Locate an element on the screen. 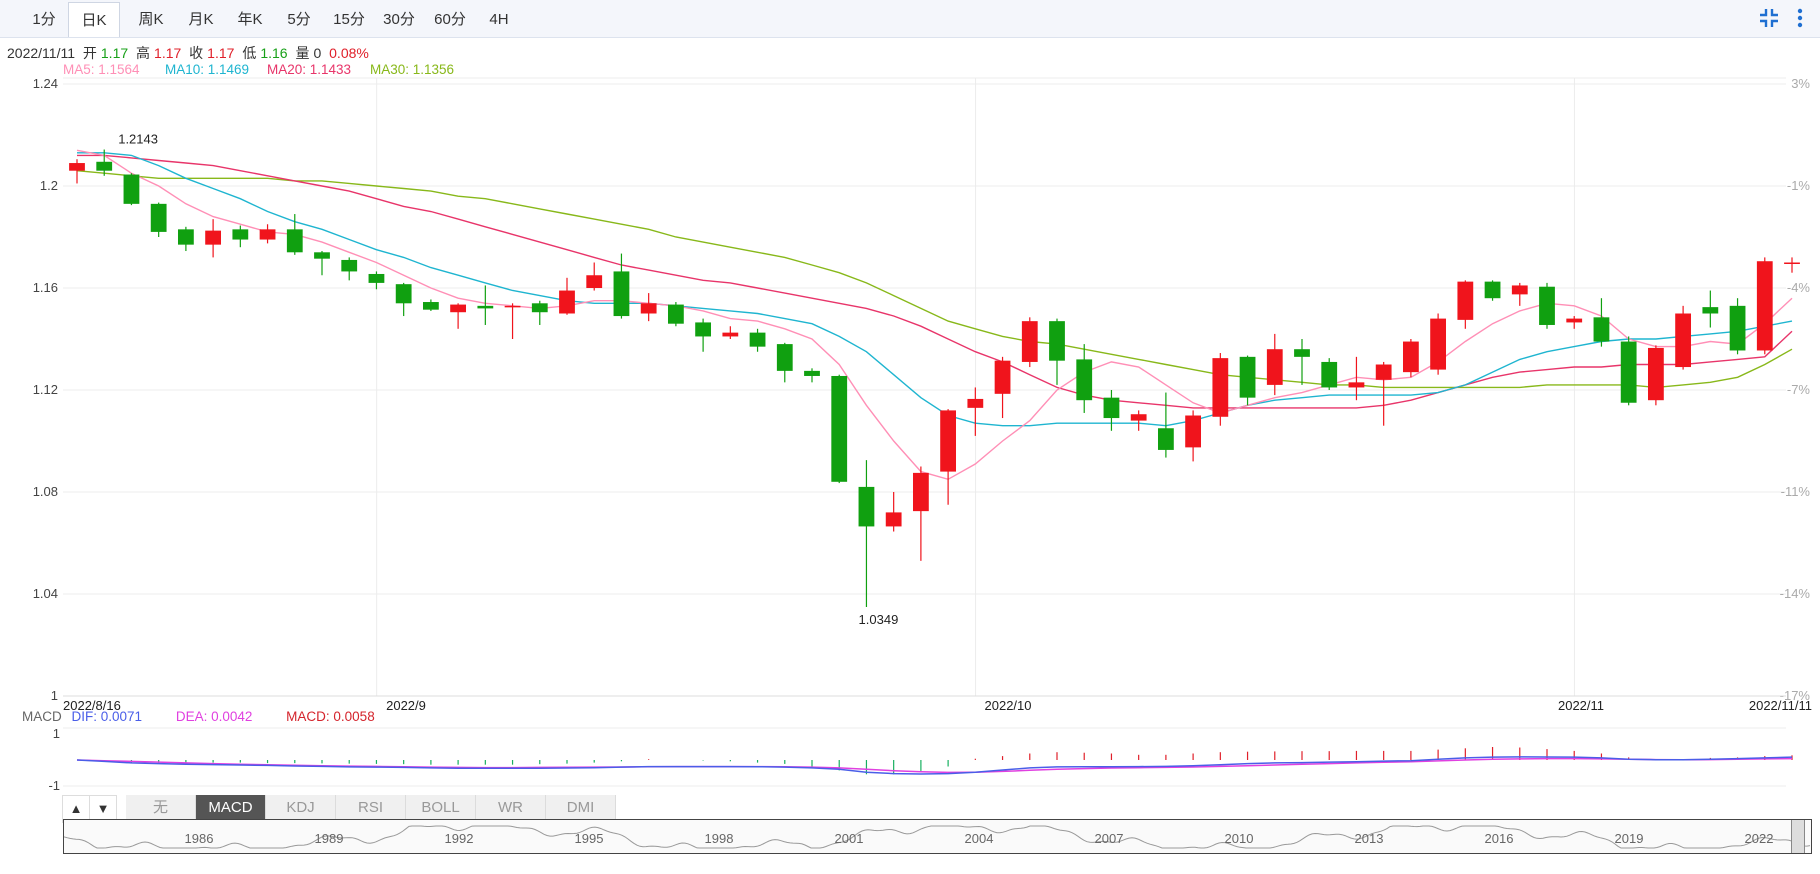 The height and width of the screenshot is (874, 1820). indicator-6: DMI is located at coordinates (581, 808).